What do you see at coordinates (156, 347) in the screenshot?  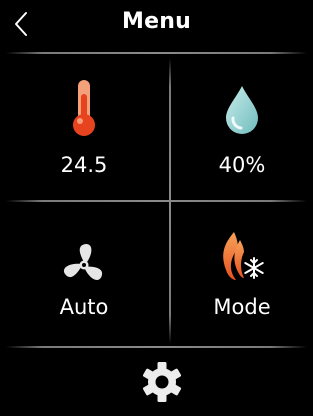 I see `footer-divider` at bounding box center [156, 347].